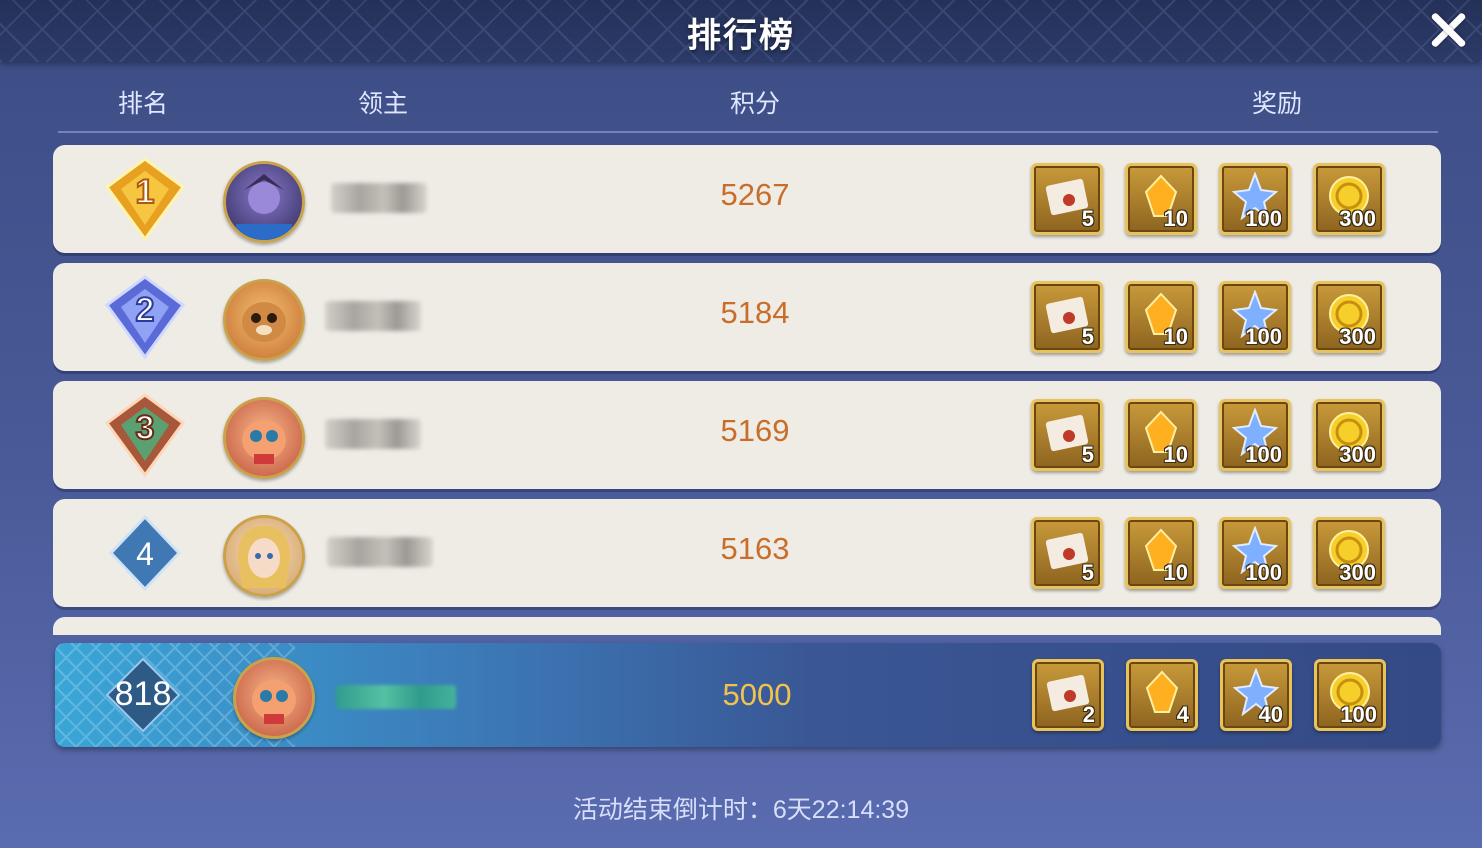 The height and width of the screenshot is (848, 1482). Describe the element at coordinates (383, 104) in the screenshot. I see `header-lord: 领主` at that location.